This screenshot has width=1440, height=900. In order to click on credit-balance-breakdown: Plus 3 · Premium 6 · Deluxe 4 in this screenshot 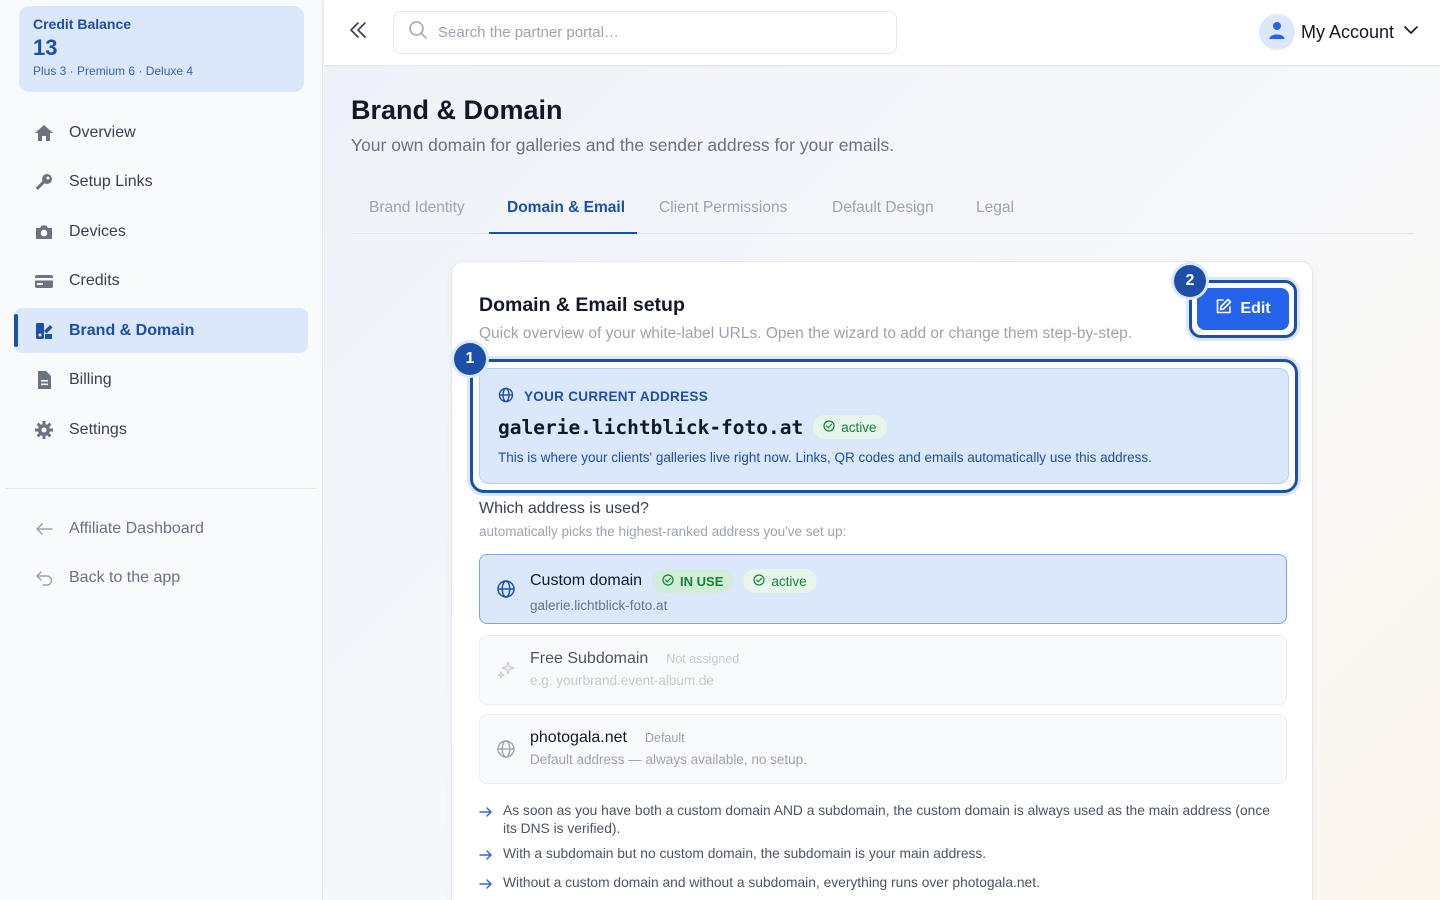, I will do `click(113, 71)`.